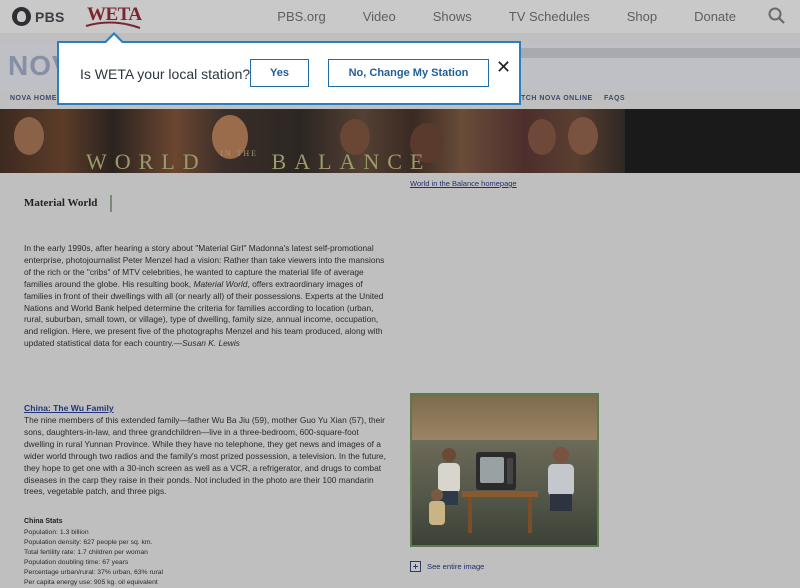 This screenshot has height=588, width=800. I want to click on subnav-nova-home: NOVA HOME, so click(33, 98).